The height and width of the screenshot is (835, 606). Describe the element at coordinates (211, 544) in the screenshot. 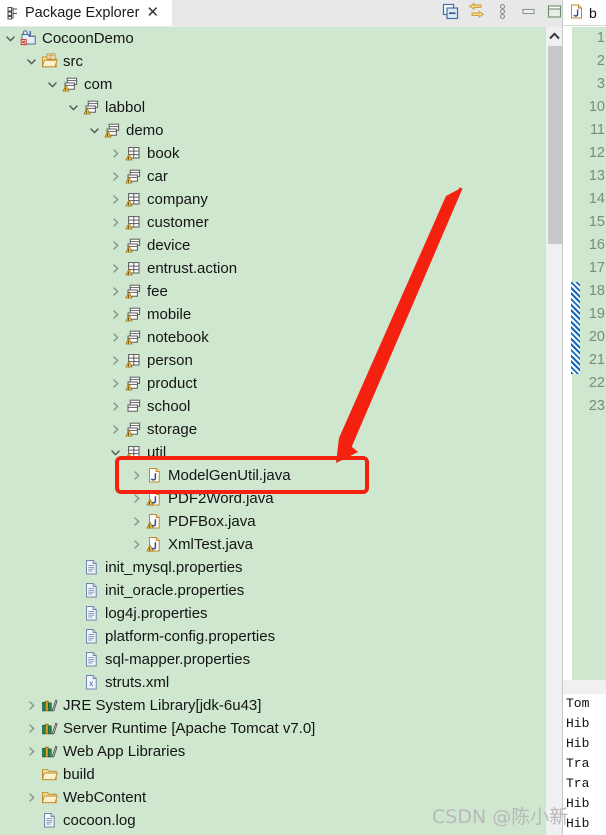

I see `tree-row-label: XmlTest.java` at that location.